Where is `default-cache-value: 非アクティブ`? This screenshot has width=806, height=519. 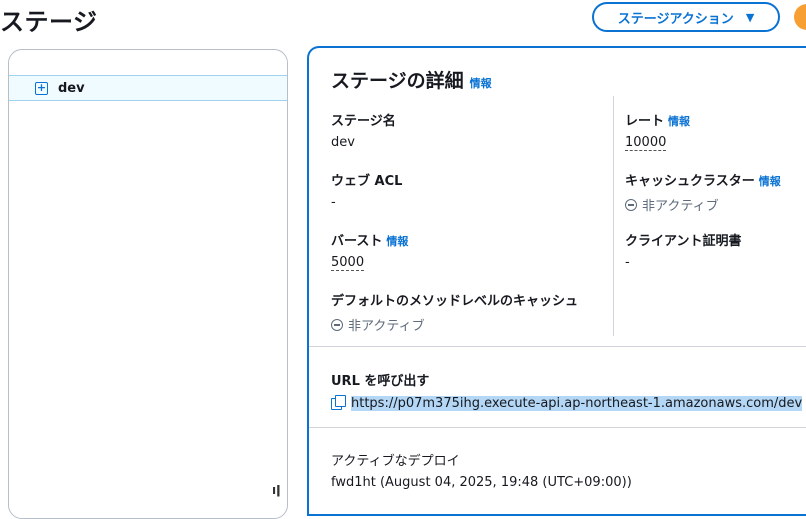
default-cache-value: 非アクティブ is located at coordinates (386, 326).